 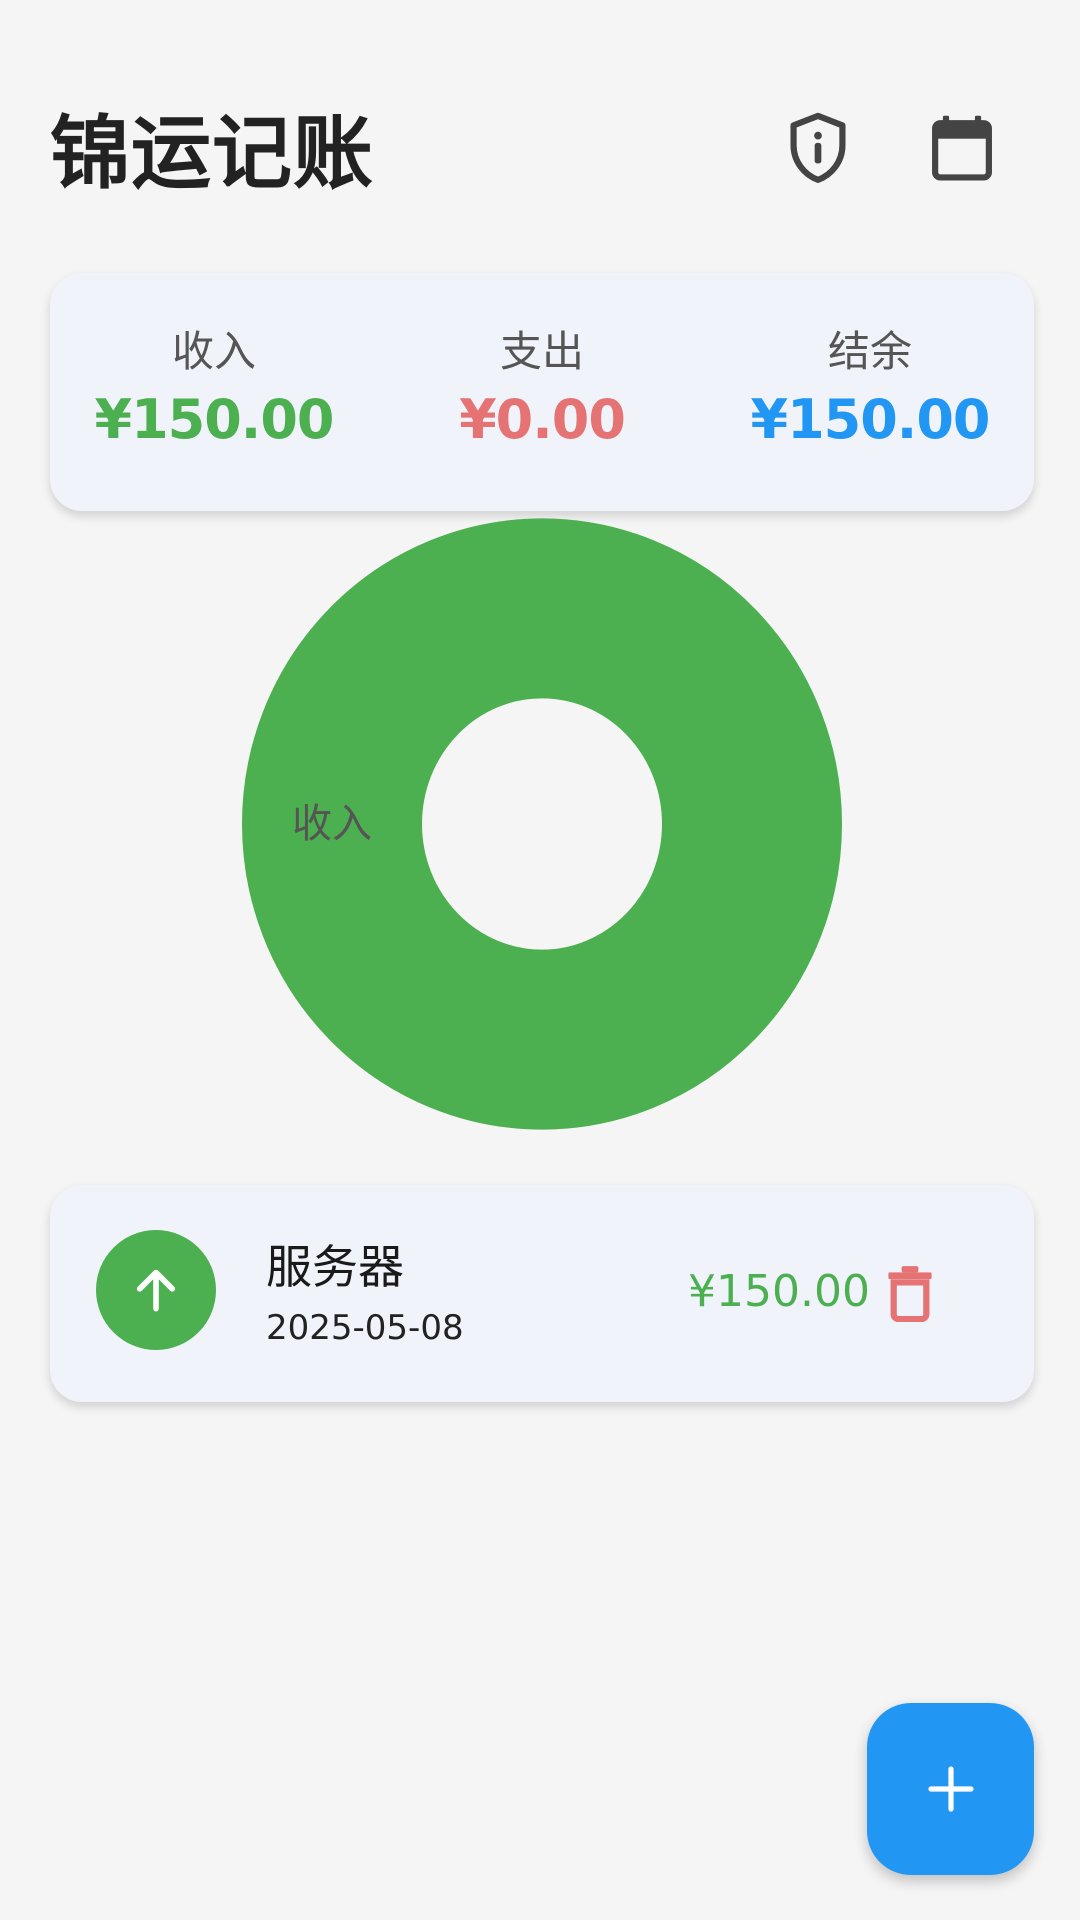 What do you see at coordinates (335, 1267) in the screenshot?
I see `record-title: 服务器` at bounding box center [335, 1267].